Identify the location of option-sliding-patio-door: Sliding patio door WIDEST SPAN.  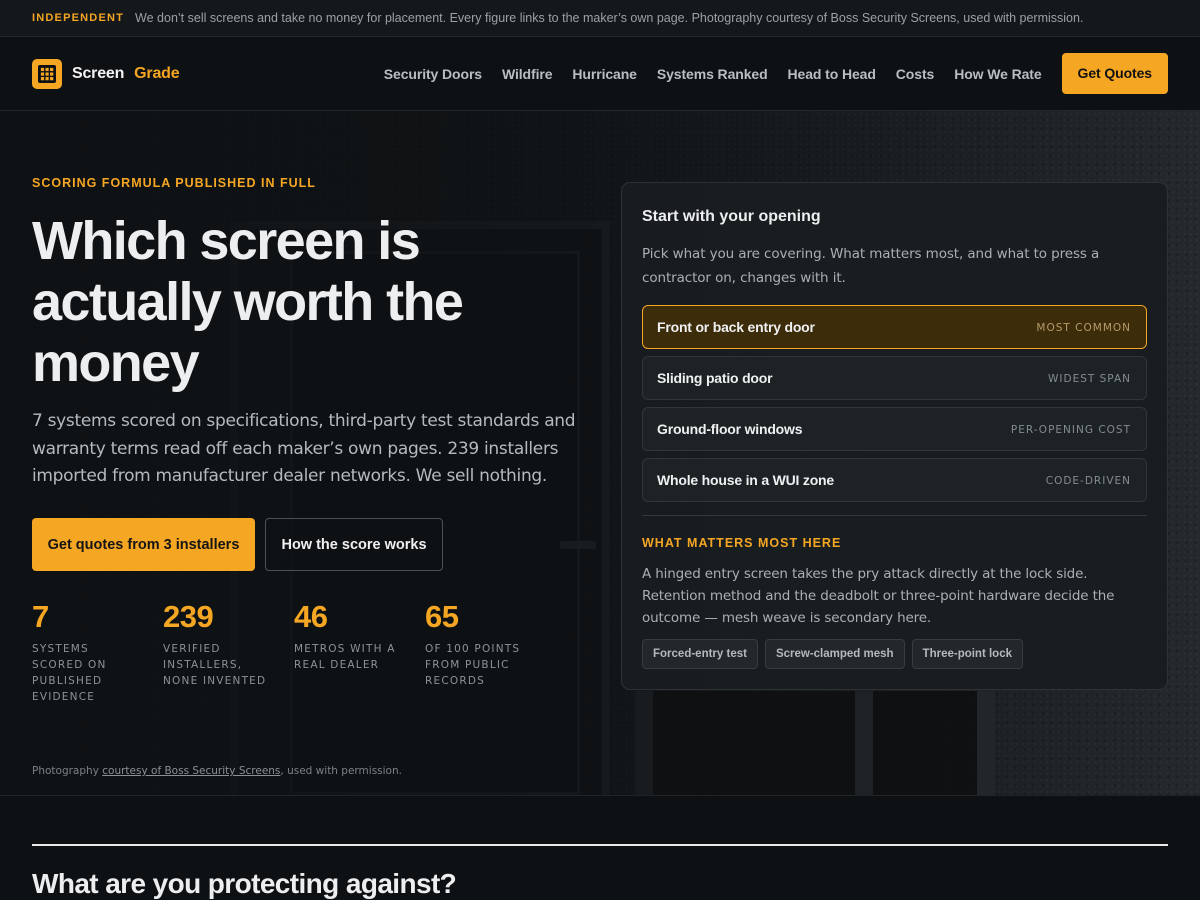
(894, 378).